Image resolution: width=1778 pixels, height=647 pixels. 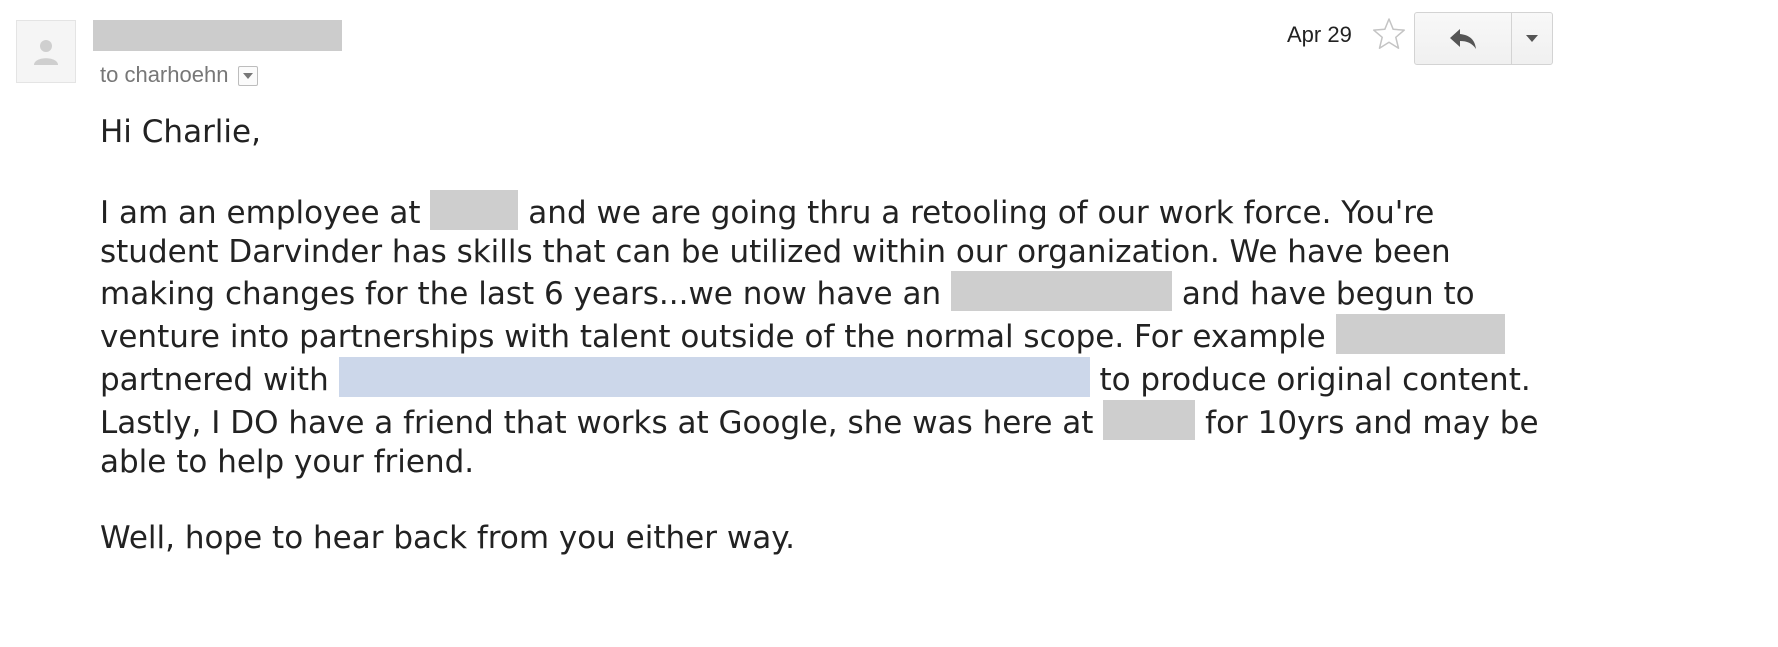 I want to click on recipient-line: to charhoehn, so click(x=179, y=75).